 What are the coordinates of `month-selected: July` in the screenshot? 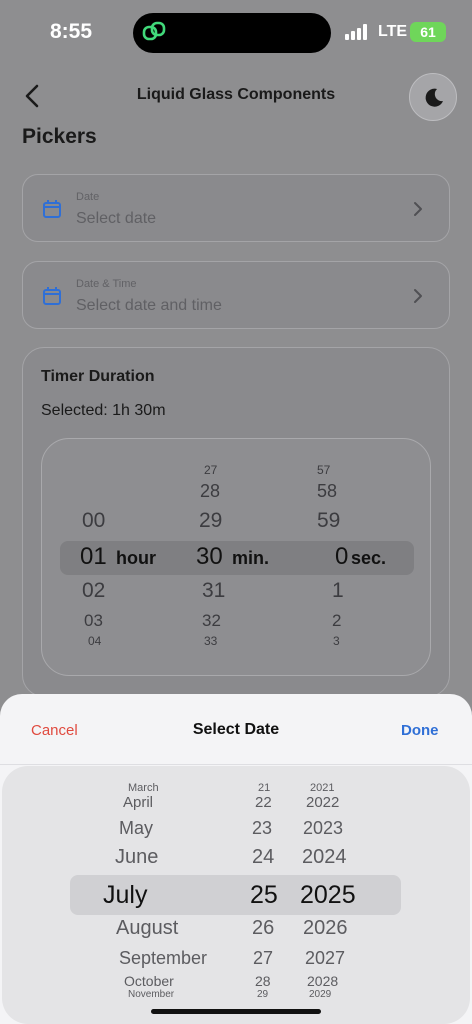 It's located at (125, 895).